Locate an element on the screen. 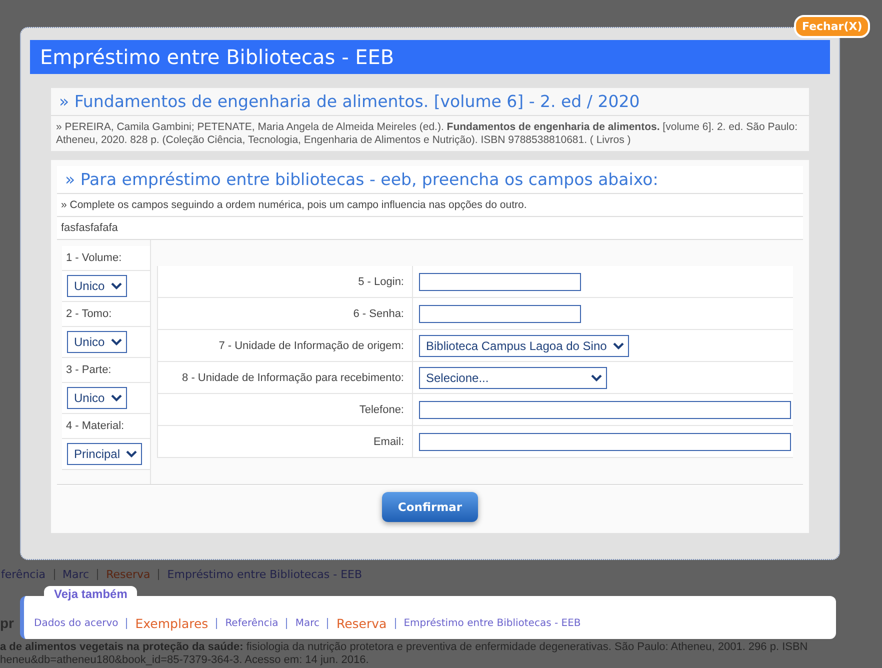 The image size is (882, 668). book-title: » Fundamentos de engenharia de alimentos. [volume 6] - 2. ed / 2020 is located at coordinates (430, 102).